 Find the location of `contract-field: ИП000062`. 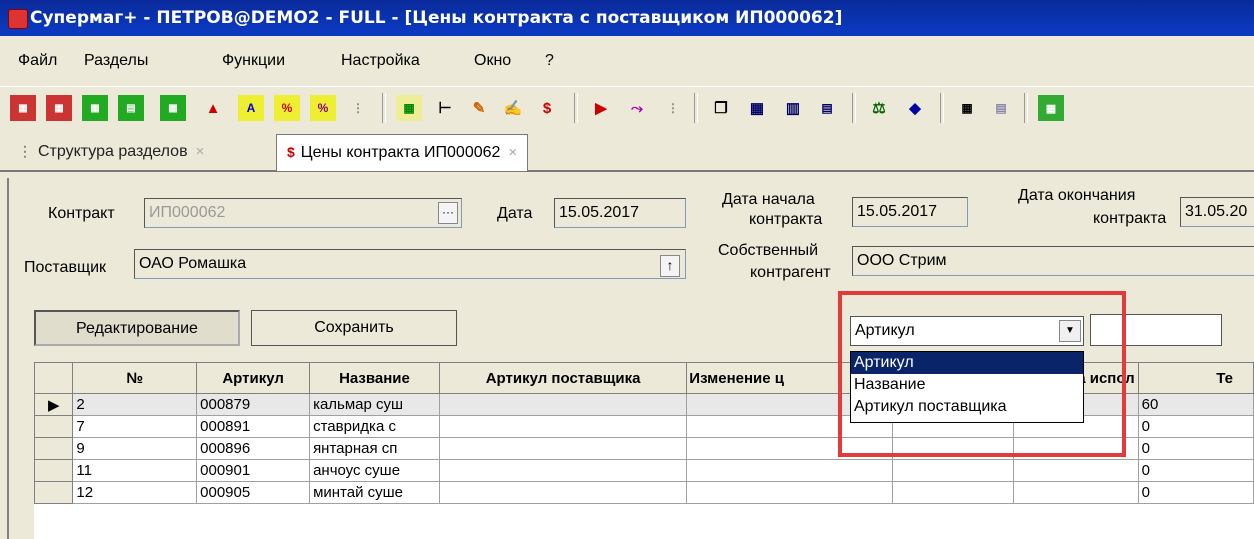

contract-field: ИП000062 is located at coordinates (303, 213).